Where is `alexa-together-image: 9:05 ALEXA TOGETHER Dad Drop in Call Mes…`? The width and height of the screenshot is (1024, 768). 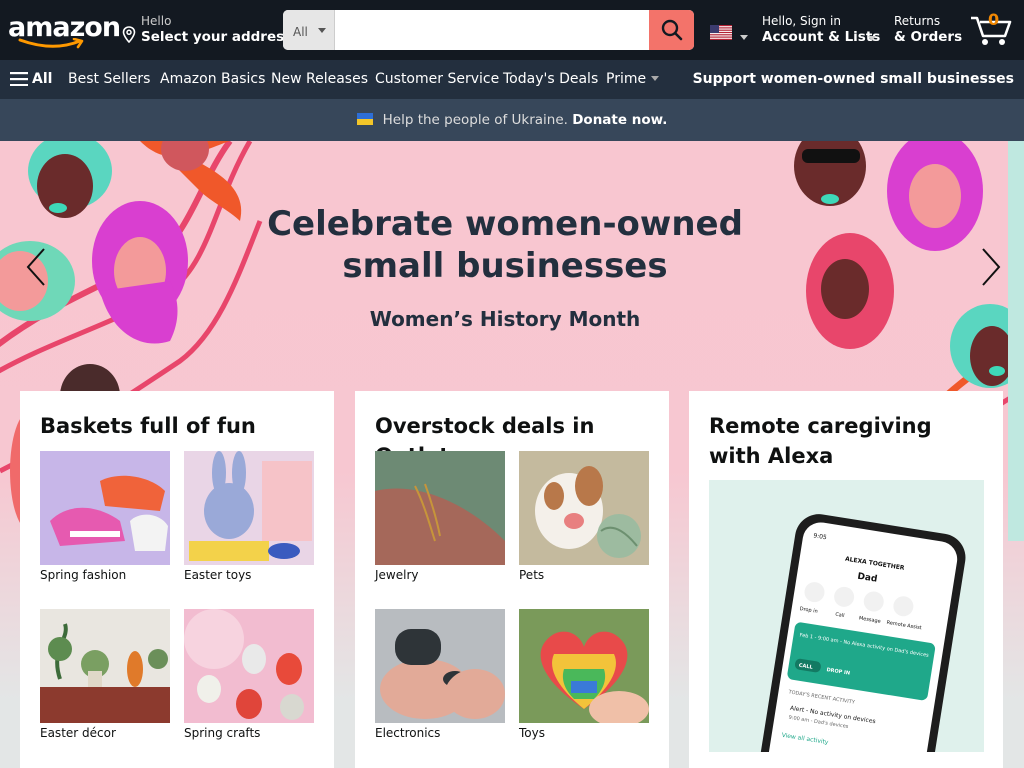
alexa-together-image: 9:05 ALEXA TOGETHER Dad Drop in Call Mes… is located at coordinates (846, 624).